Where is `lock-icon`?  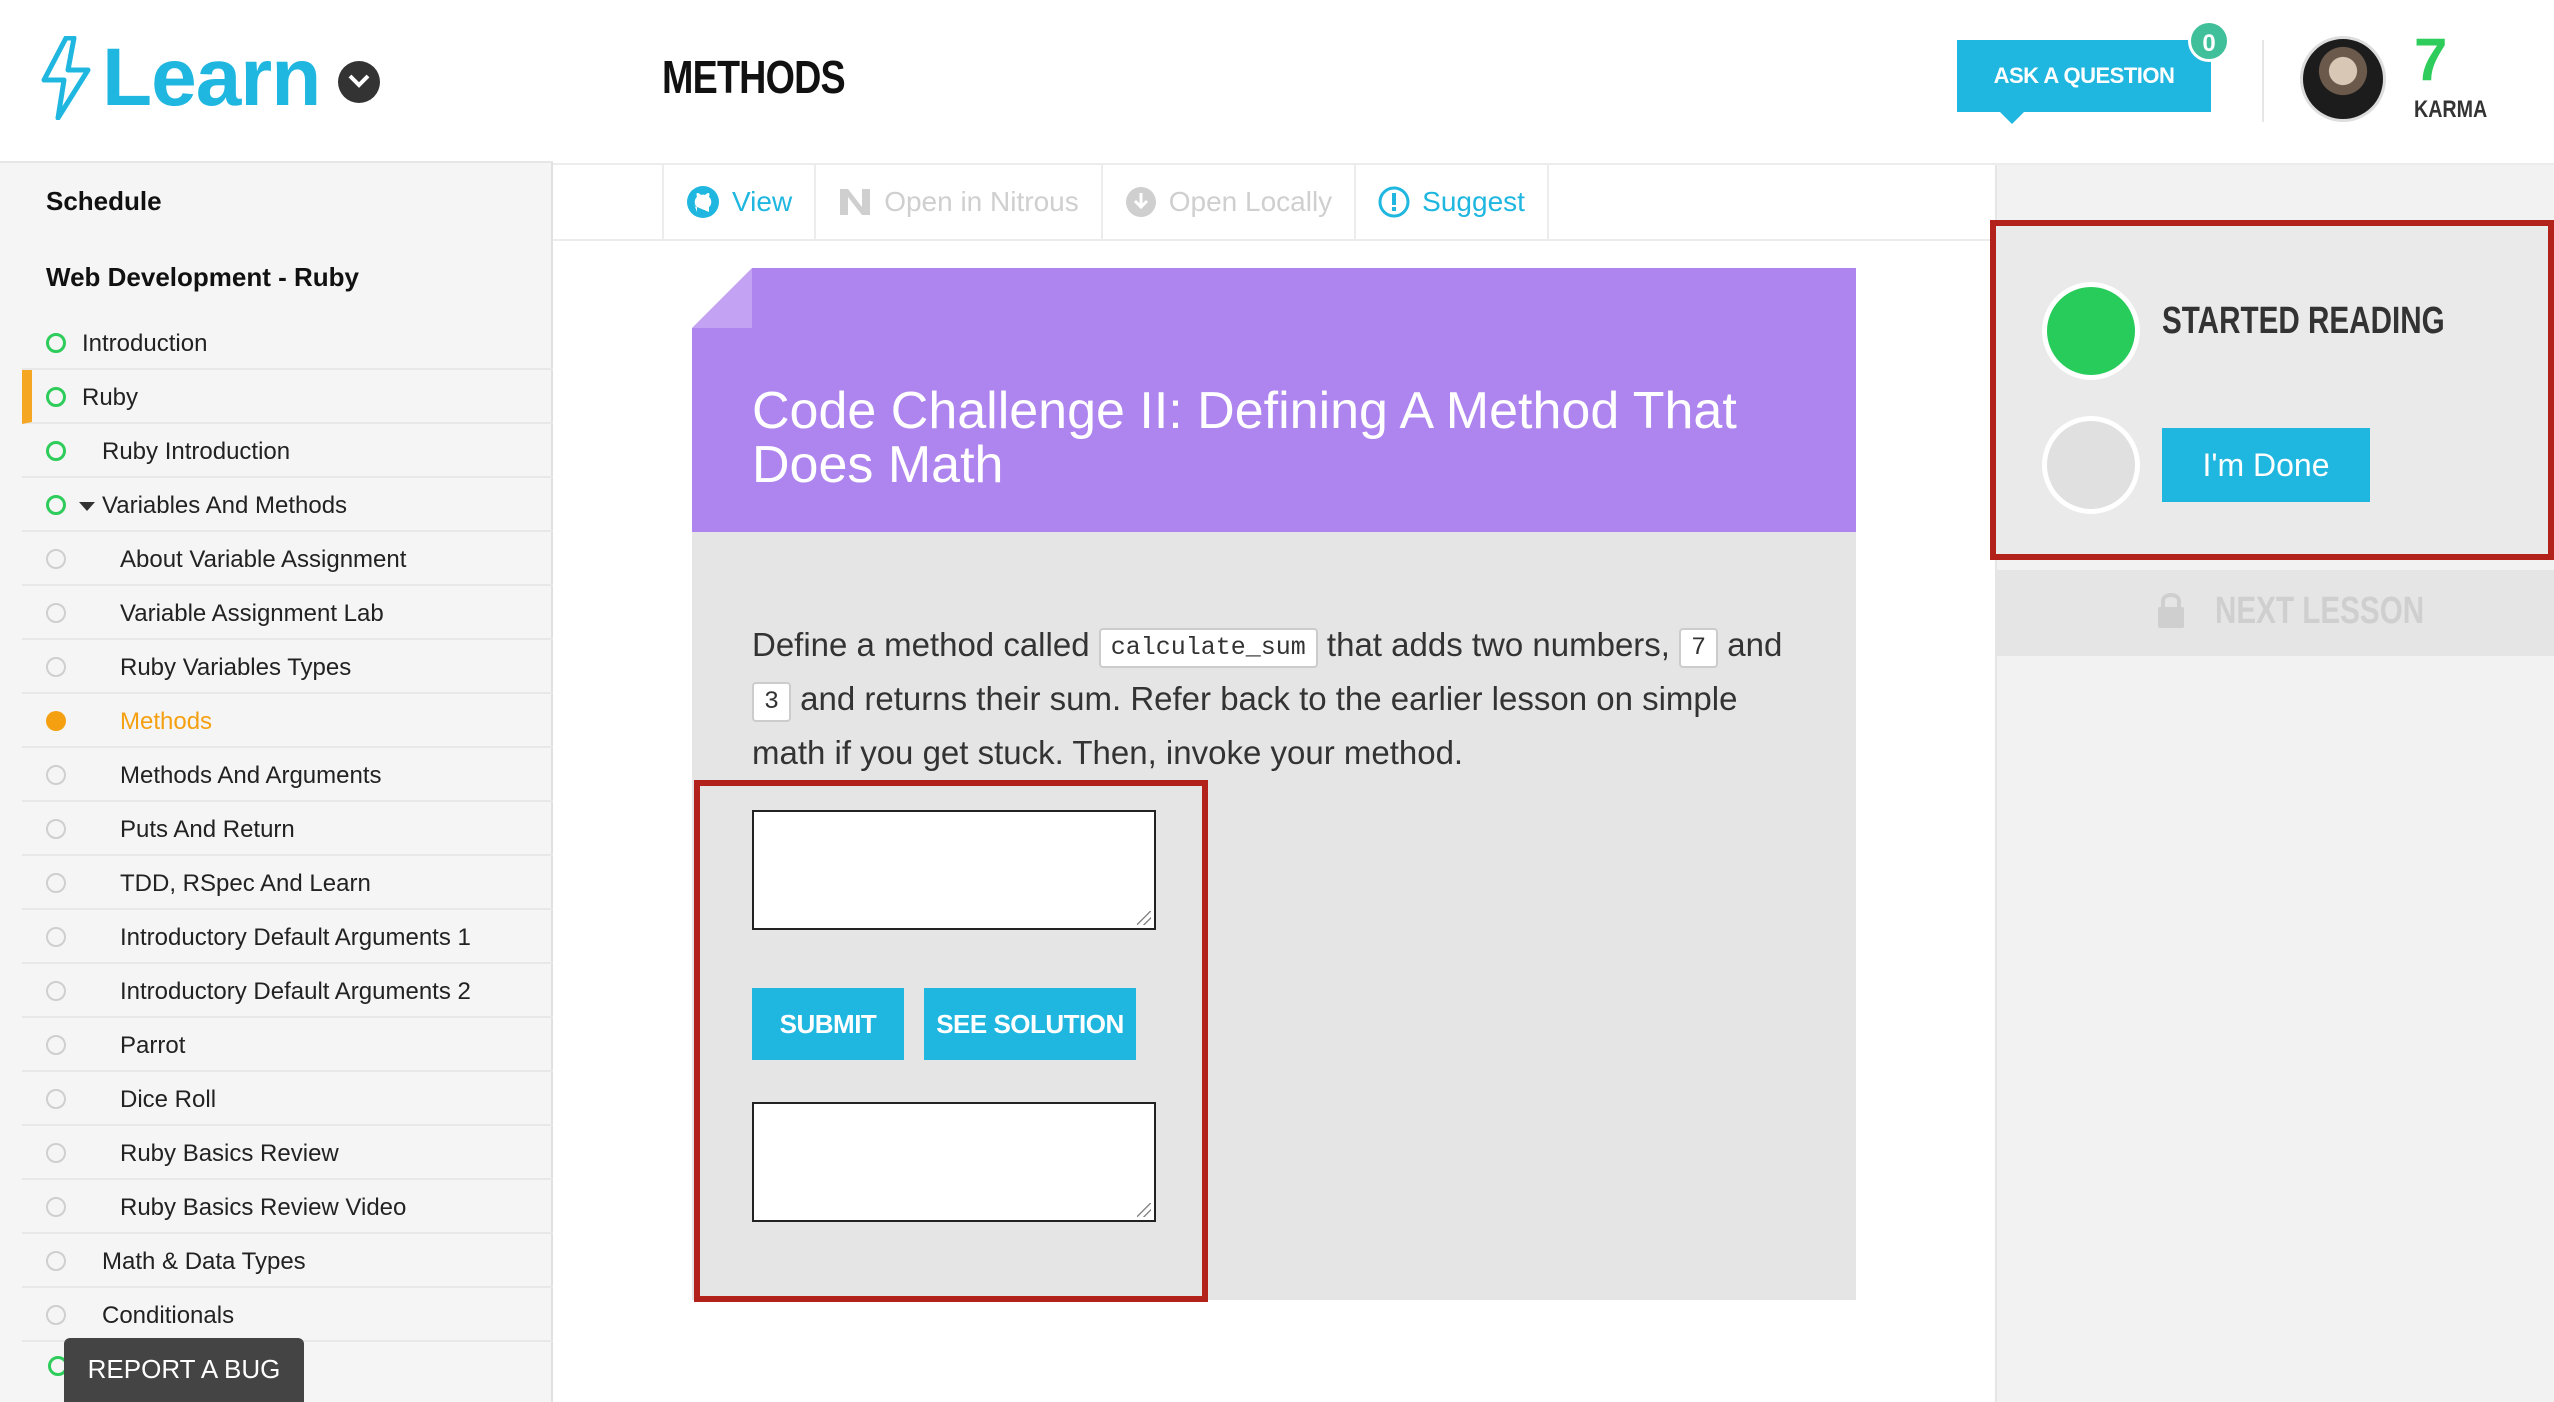 lock-icon is located at coordinates (2171, 610).